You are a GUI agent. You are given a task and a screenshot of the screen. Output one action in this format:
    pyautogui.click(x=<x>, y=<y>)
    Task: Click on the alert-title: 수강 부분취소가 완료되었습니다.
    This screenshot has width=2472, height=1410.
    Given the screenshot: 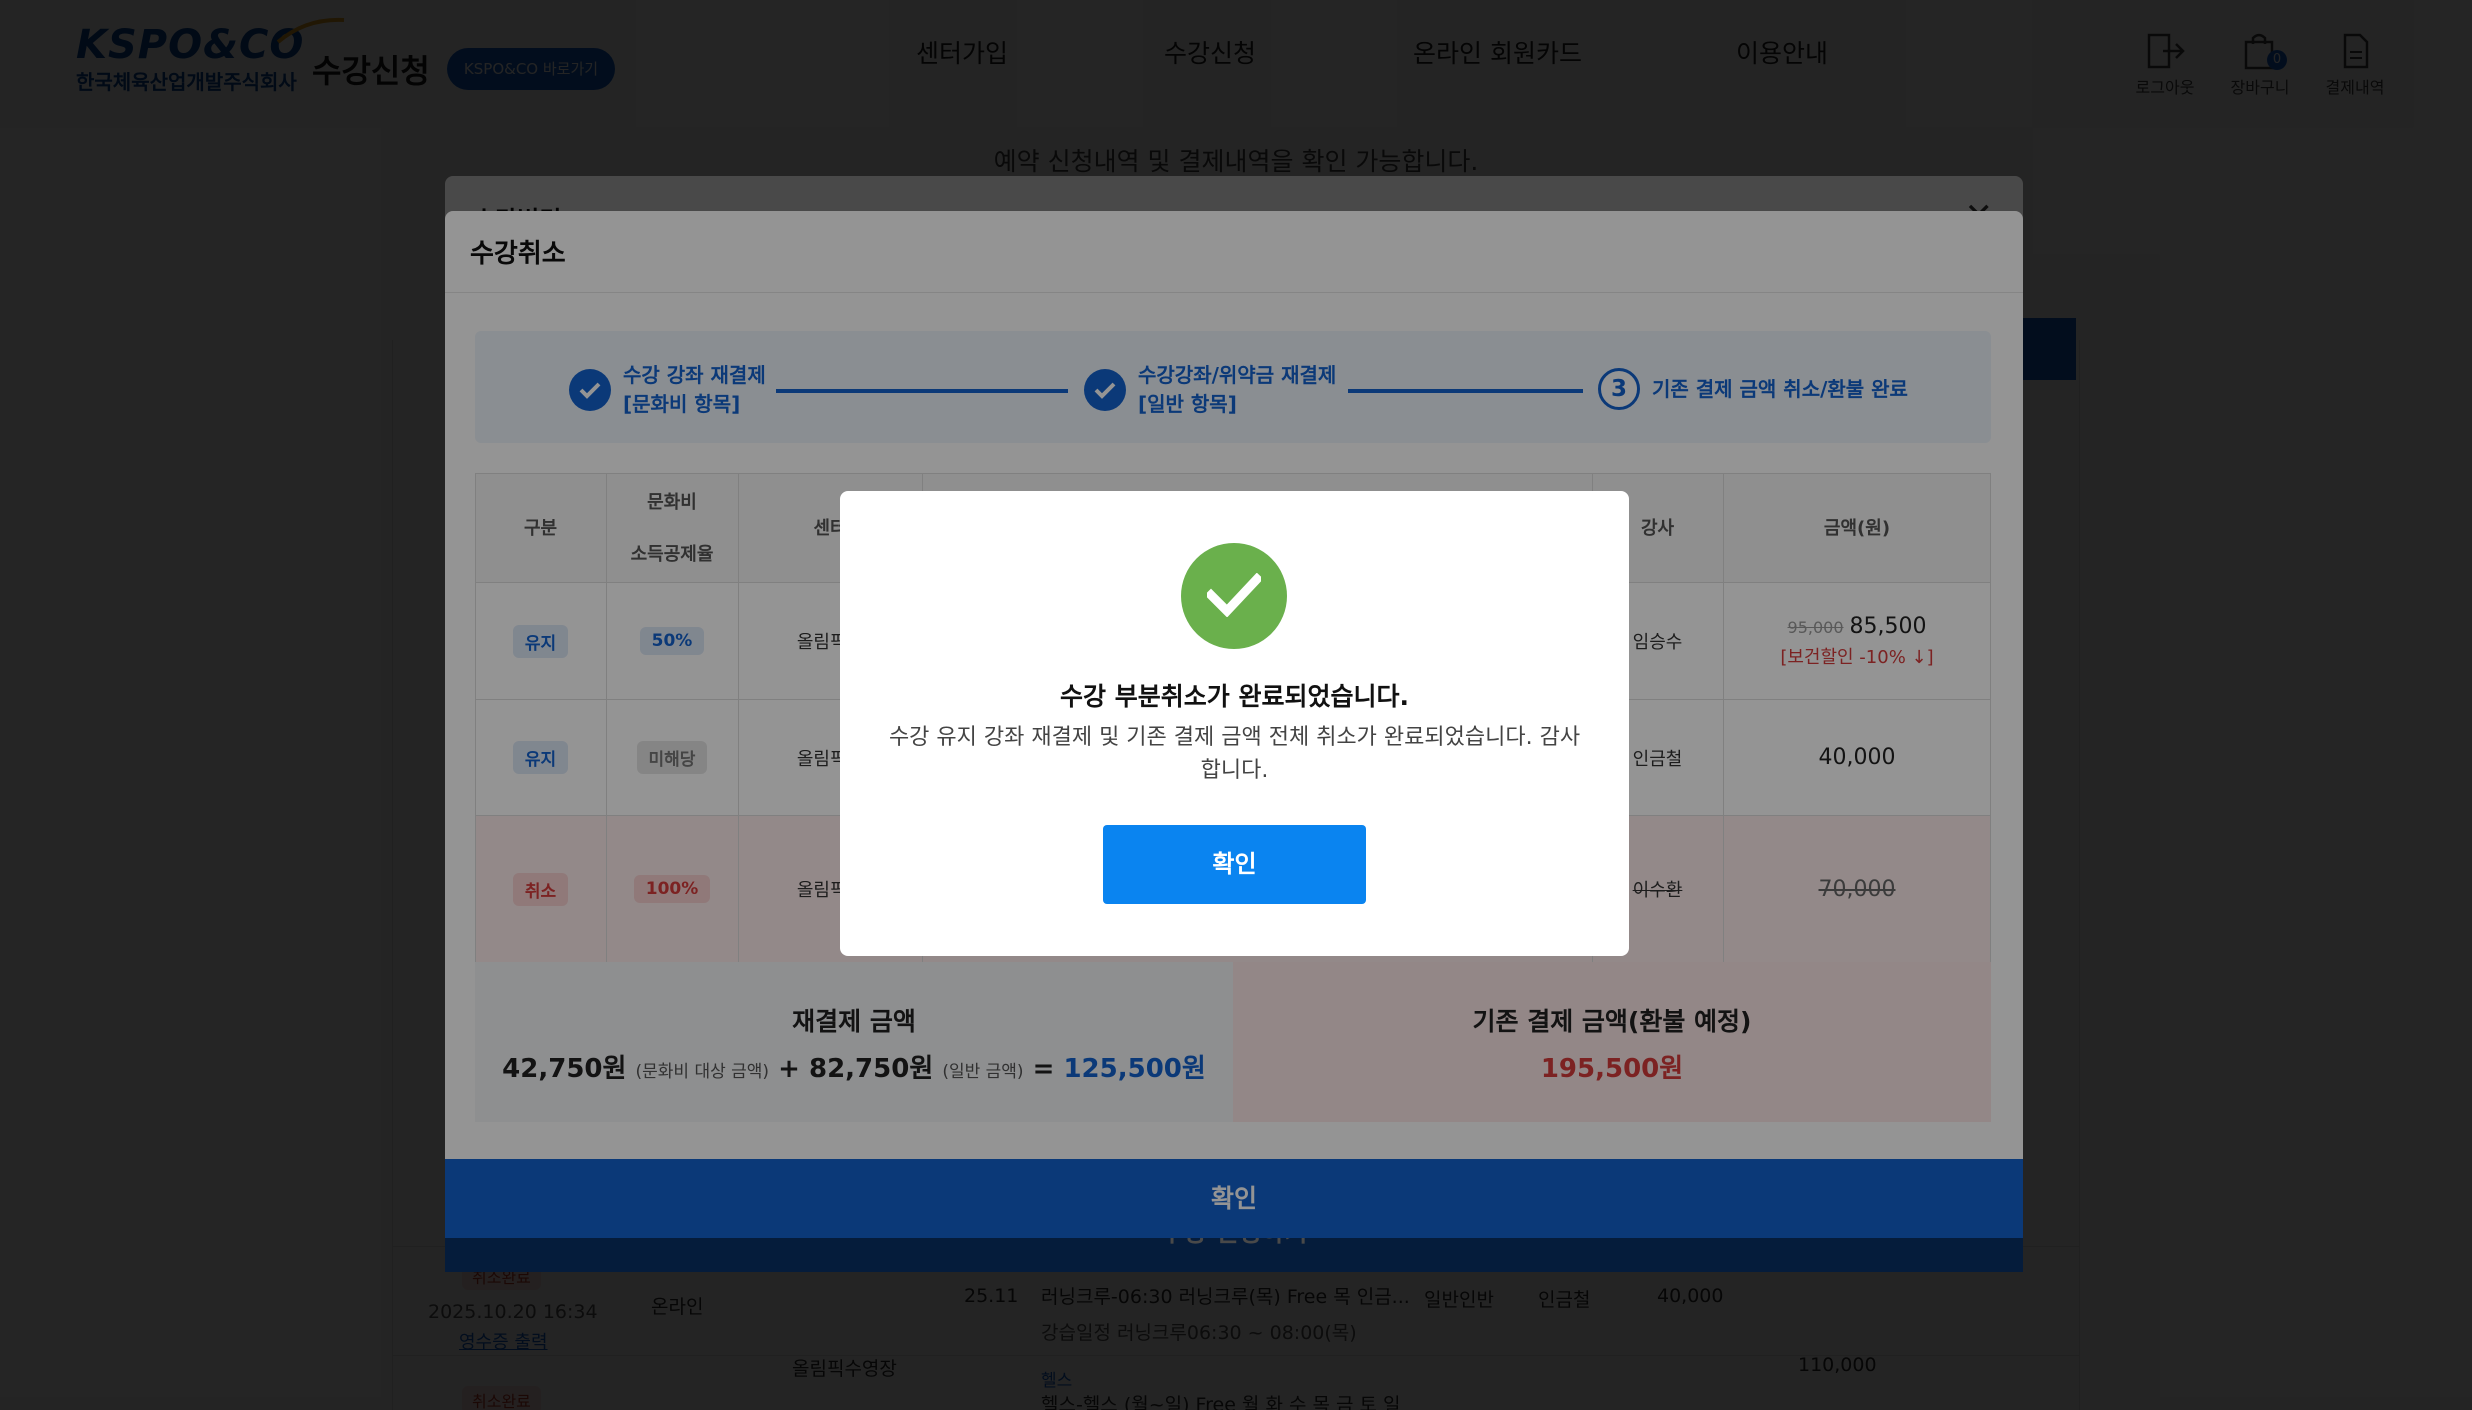 What is the action you would take?
    pyautogui.click(x=1234, y=696)
    